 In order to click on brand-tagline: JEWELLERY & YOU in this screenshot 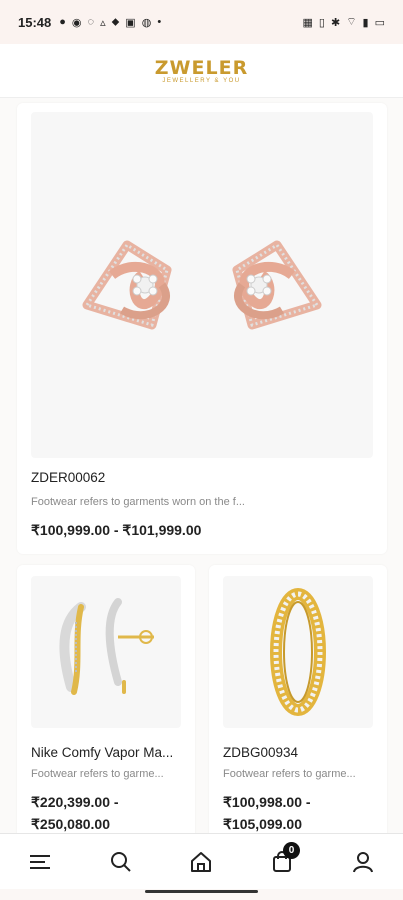, I will do `click(201, 81)`.